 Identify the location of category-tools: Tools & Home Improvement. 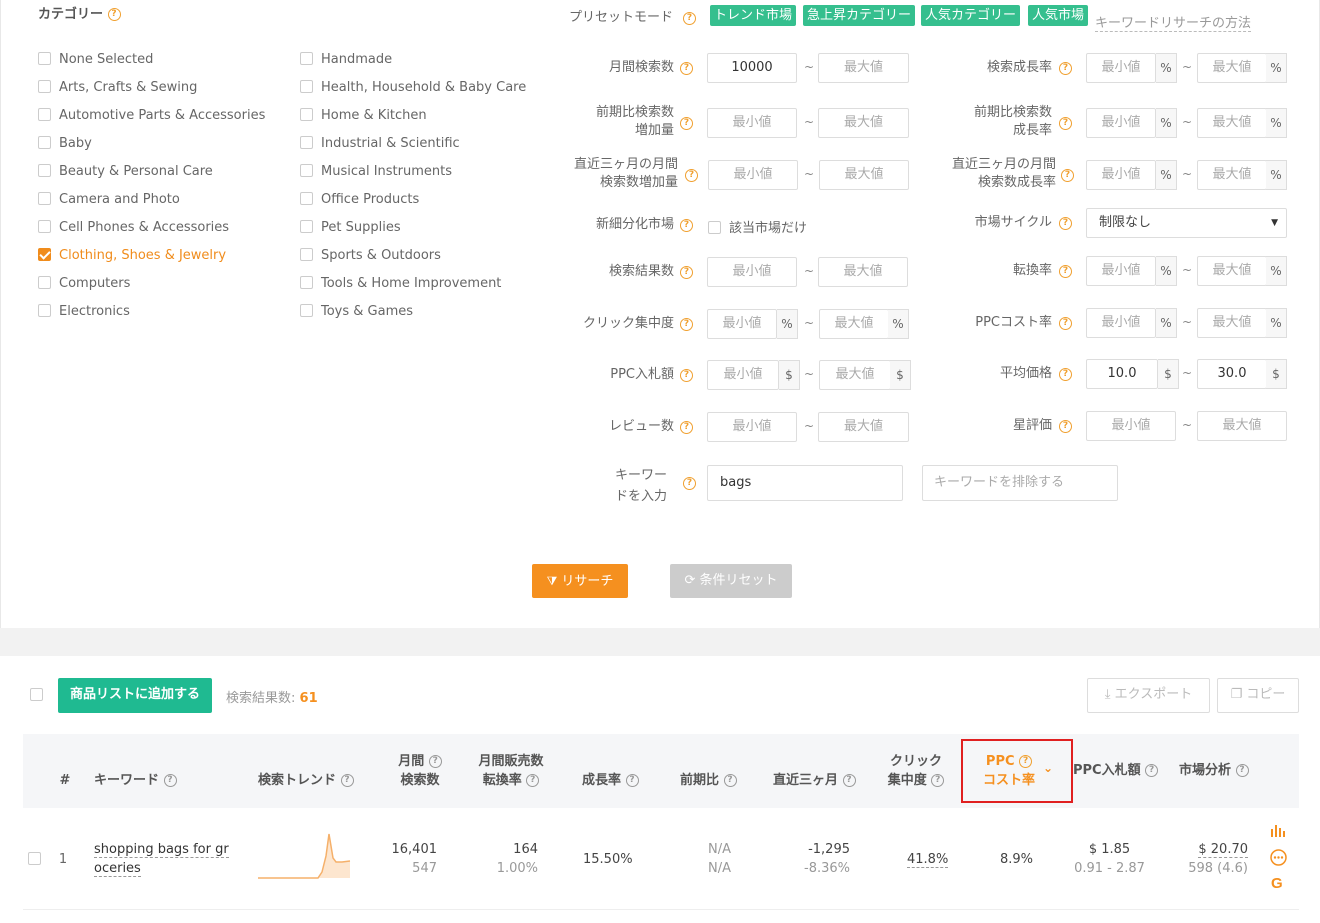
(413, 290).